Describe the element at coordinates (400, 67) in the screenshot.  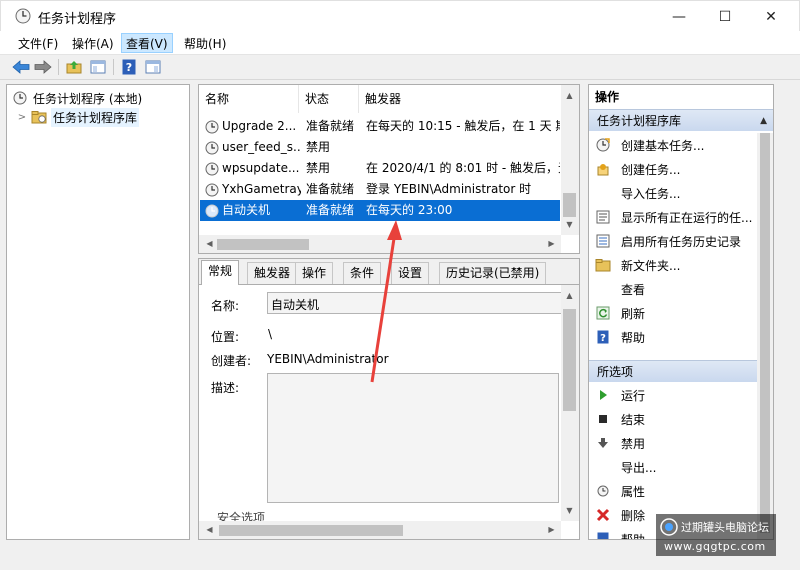
I see `toolbar: ?` at that location.